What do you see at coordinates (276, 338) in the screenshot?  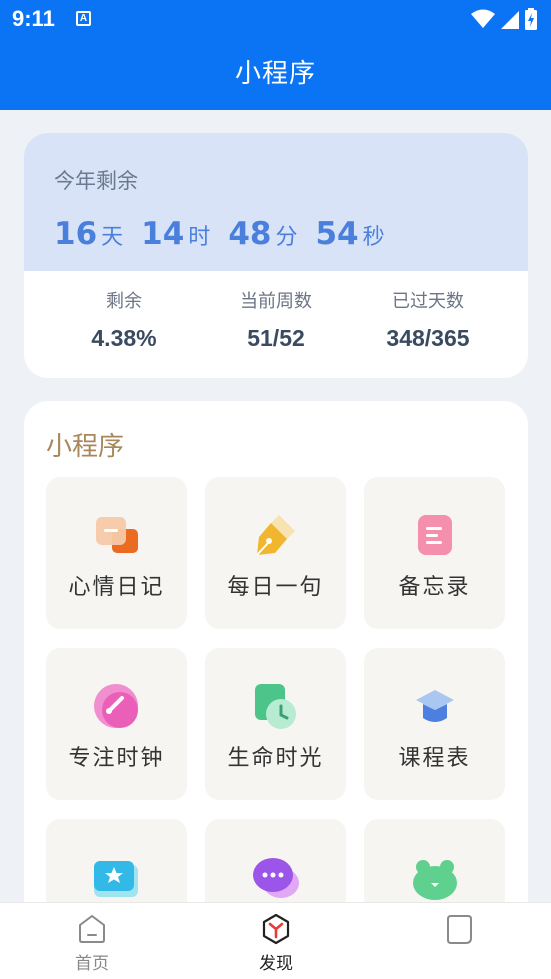 I see `stat-value: 51/52` at bounding box center [276, 338].